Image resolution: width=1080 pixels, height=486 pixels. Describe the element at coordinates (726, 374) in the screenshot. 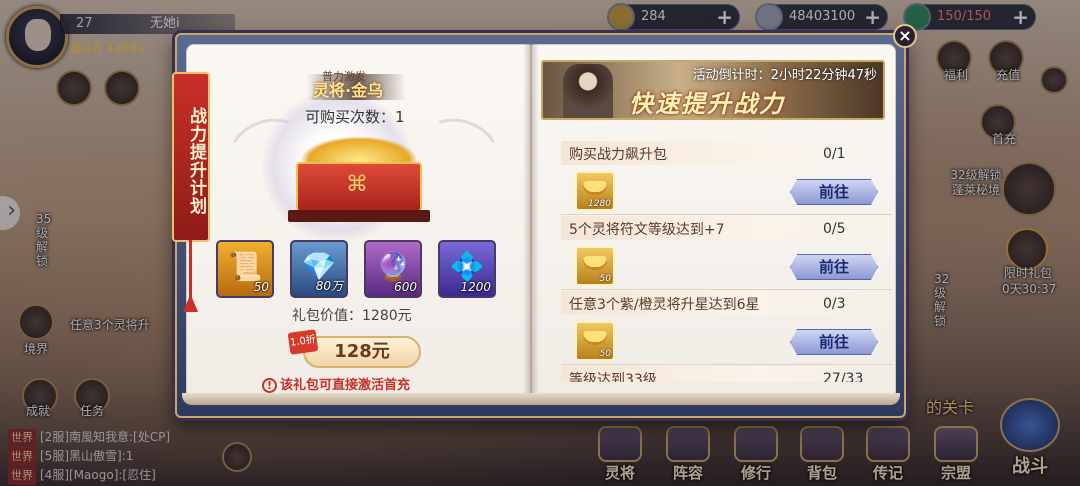

I see `task-row: 等级达到33级 27/33` at that location.